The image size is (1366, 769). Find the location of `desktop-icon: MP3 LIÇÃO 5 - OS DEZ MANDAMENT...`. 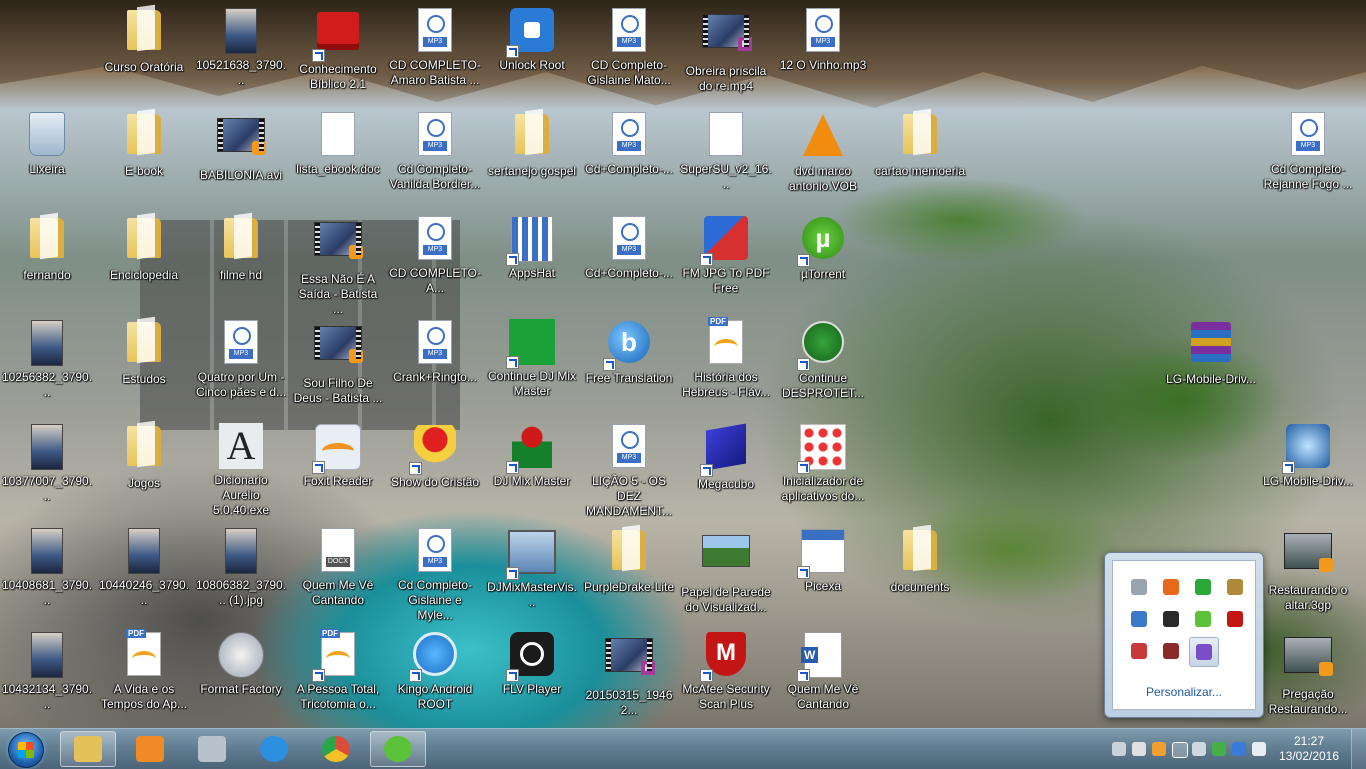

desktop-icon: MP3 LIÇÃO 5 - OS DEZ MANDAMENT... is located at coordinates (629, 470).